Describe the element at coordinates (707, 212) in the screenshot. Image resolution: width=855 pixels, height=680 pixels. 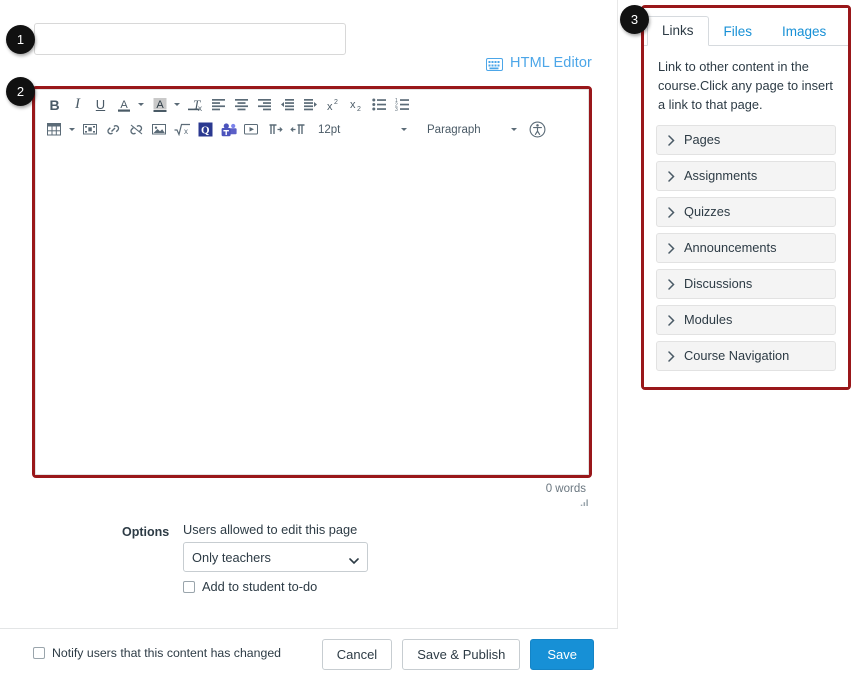
I see `accordion-item-label: Quizzes` at that location.